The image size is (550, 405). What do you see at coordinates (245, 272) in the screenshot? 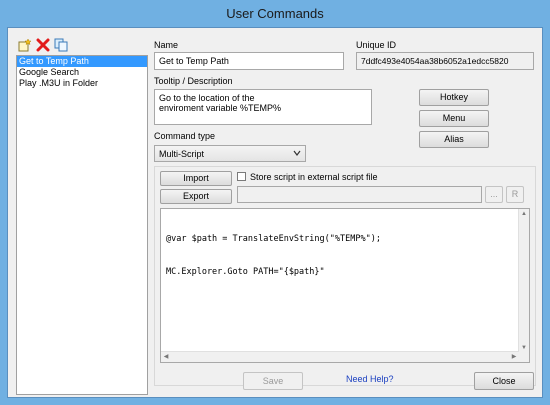
I see `code-line: MC.Explorer.Goto PATH="{$path}"` at bounding box center [245, 272].